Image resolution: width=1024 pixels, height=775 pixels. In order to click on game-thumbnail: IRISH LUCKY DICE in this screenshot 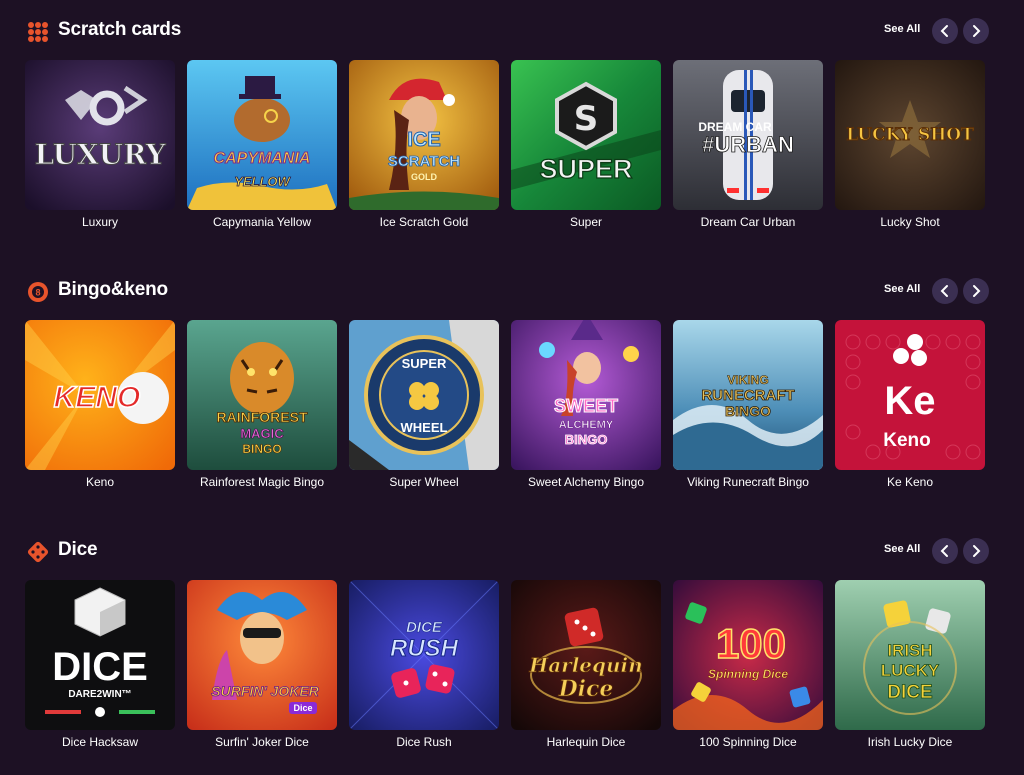, I will do `click(910, 655)`.